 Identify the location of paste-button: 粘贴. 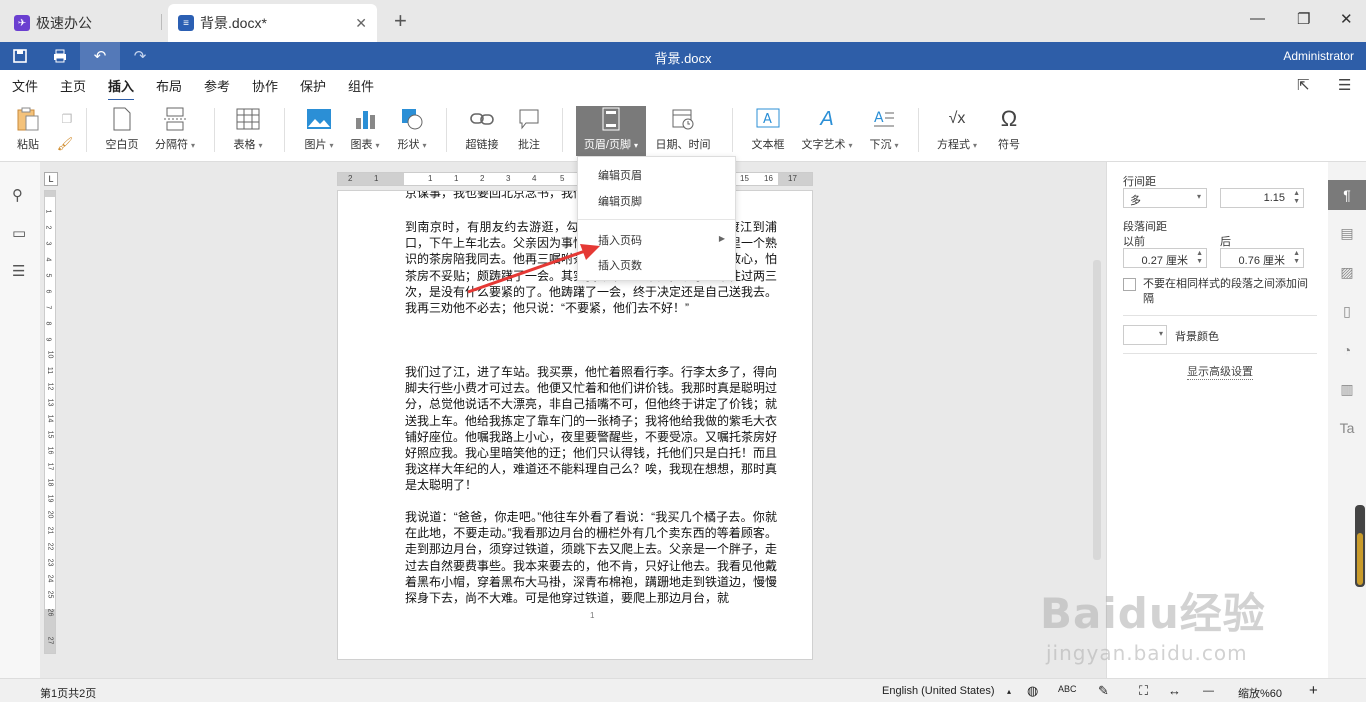
(28, 129).